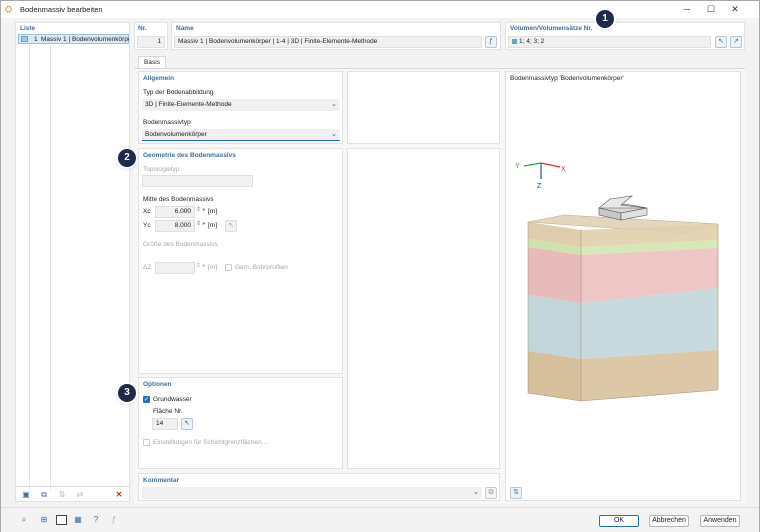 The width and height of the screenshot is (760, 532). What do you see at coordinates (151, 42) in the screenshot?
I see `nr-field: 1` at bounding box center [151, 42].